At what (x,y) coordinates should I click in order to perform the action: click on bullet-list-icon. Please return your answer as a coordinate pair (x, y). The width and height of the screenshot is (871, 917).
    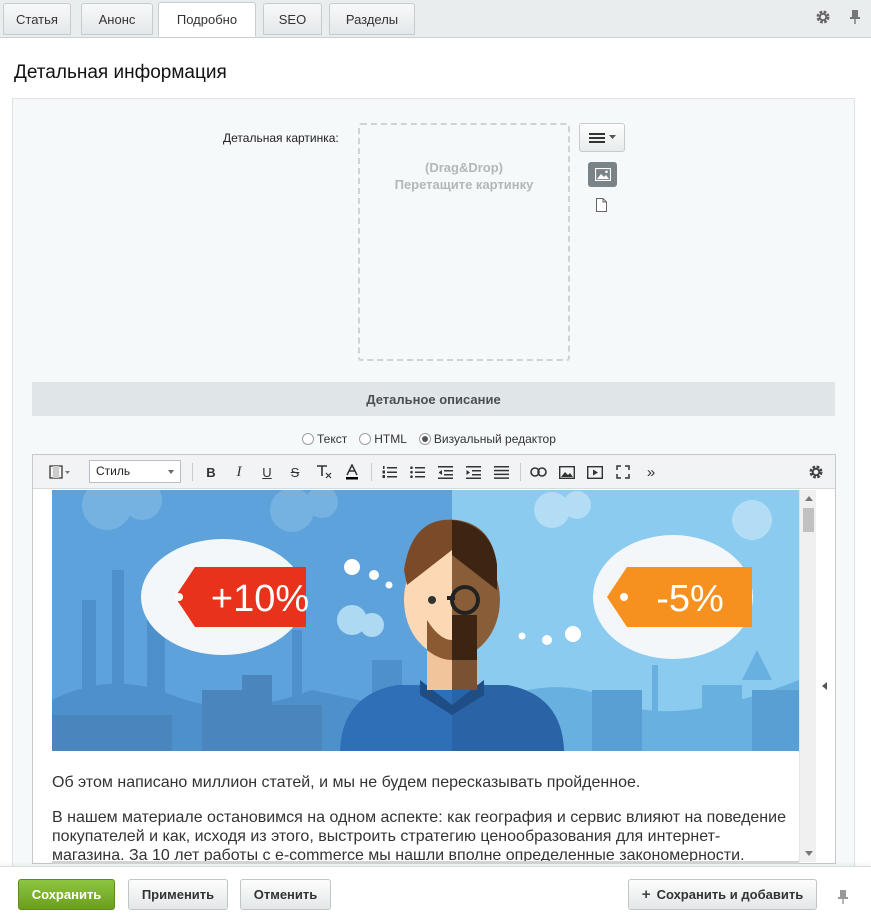
    Looking at the image, I should click on (417, 471).